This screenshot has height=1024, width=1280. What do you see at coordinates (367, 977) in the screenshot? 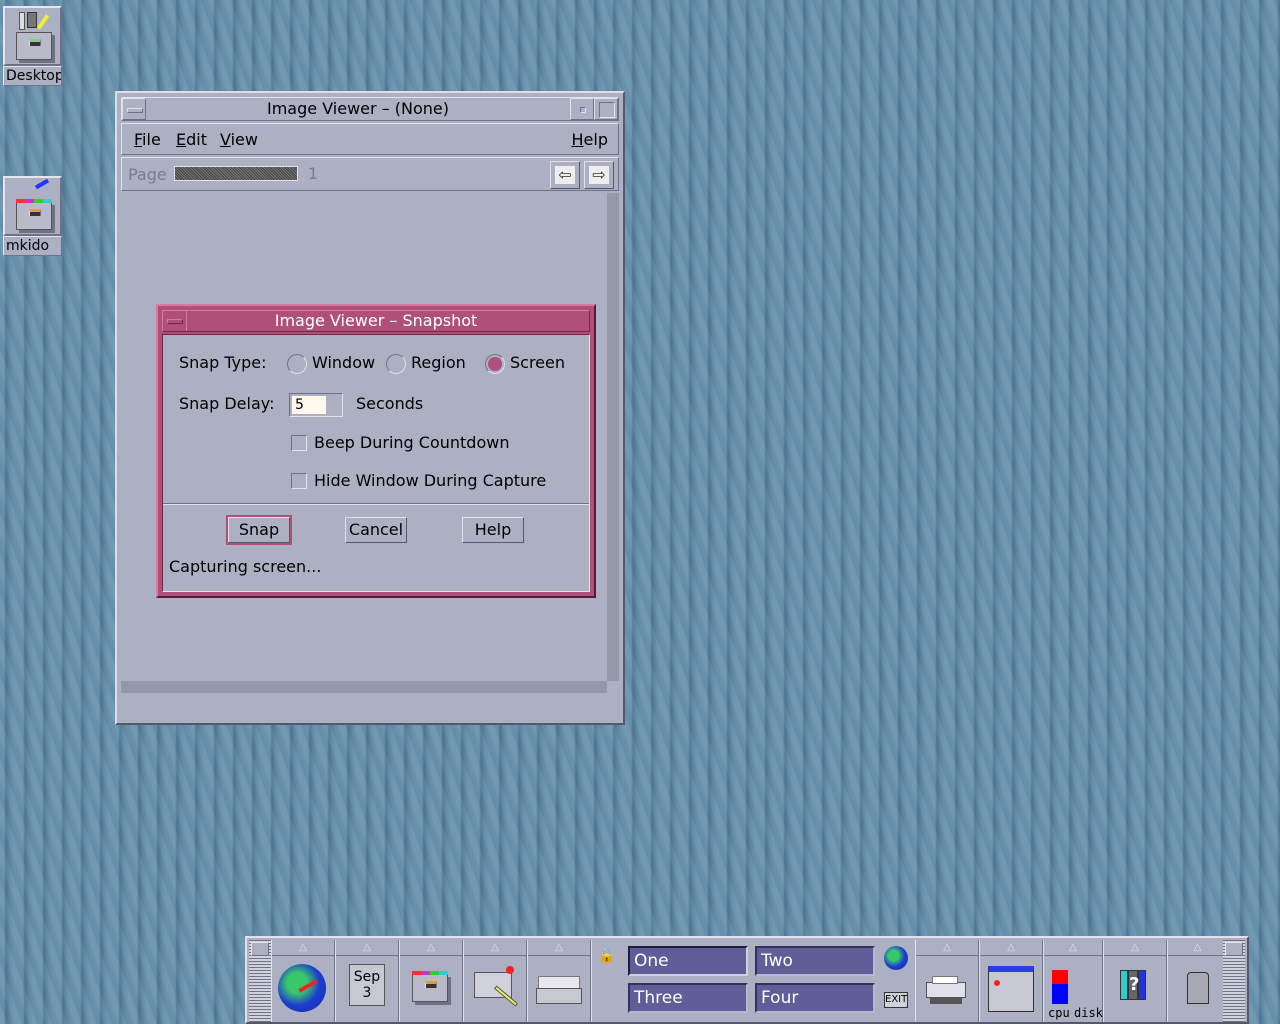
I see `calendar-month: Sep` at bounding box center [367, 977].